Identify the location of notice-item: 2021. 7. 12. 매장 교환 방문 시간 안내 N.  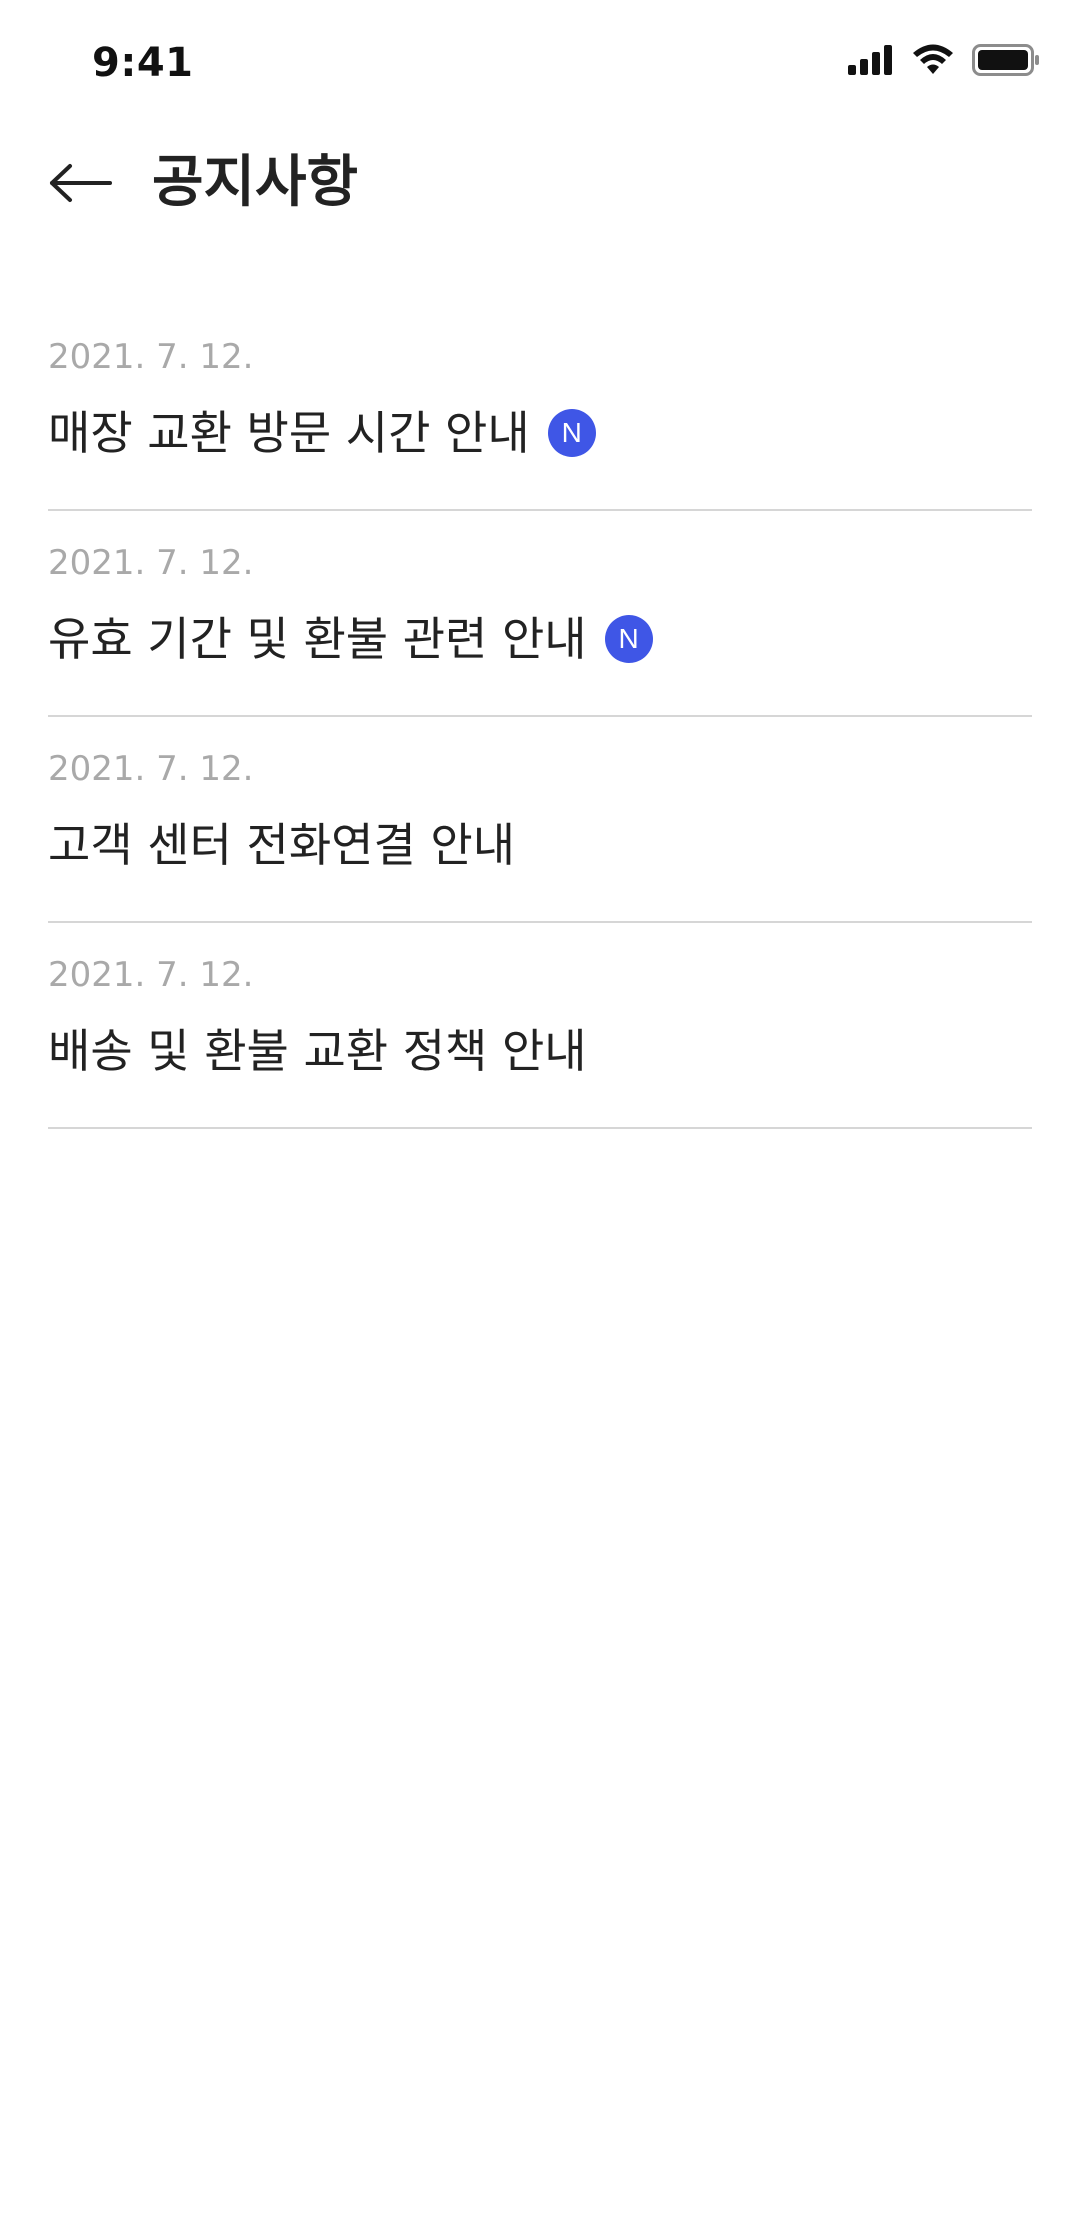
(540, 408).